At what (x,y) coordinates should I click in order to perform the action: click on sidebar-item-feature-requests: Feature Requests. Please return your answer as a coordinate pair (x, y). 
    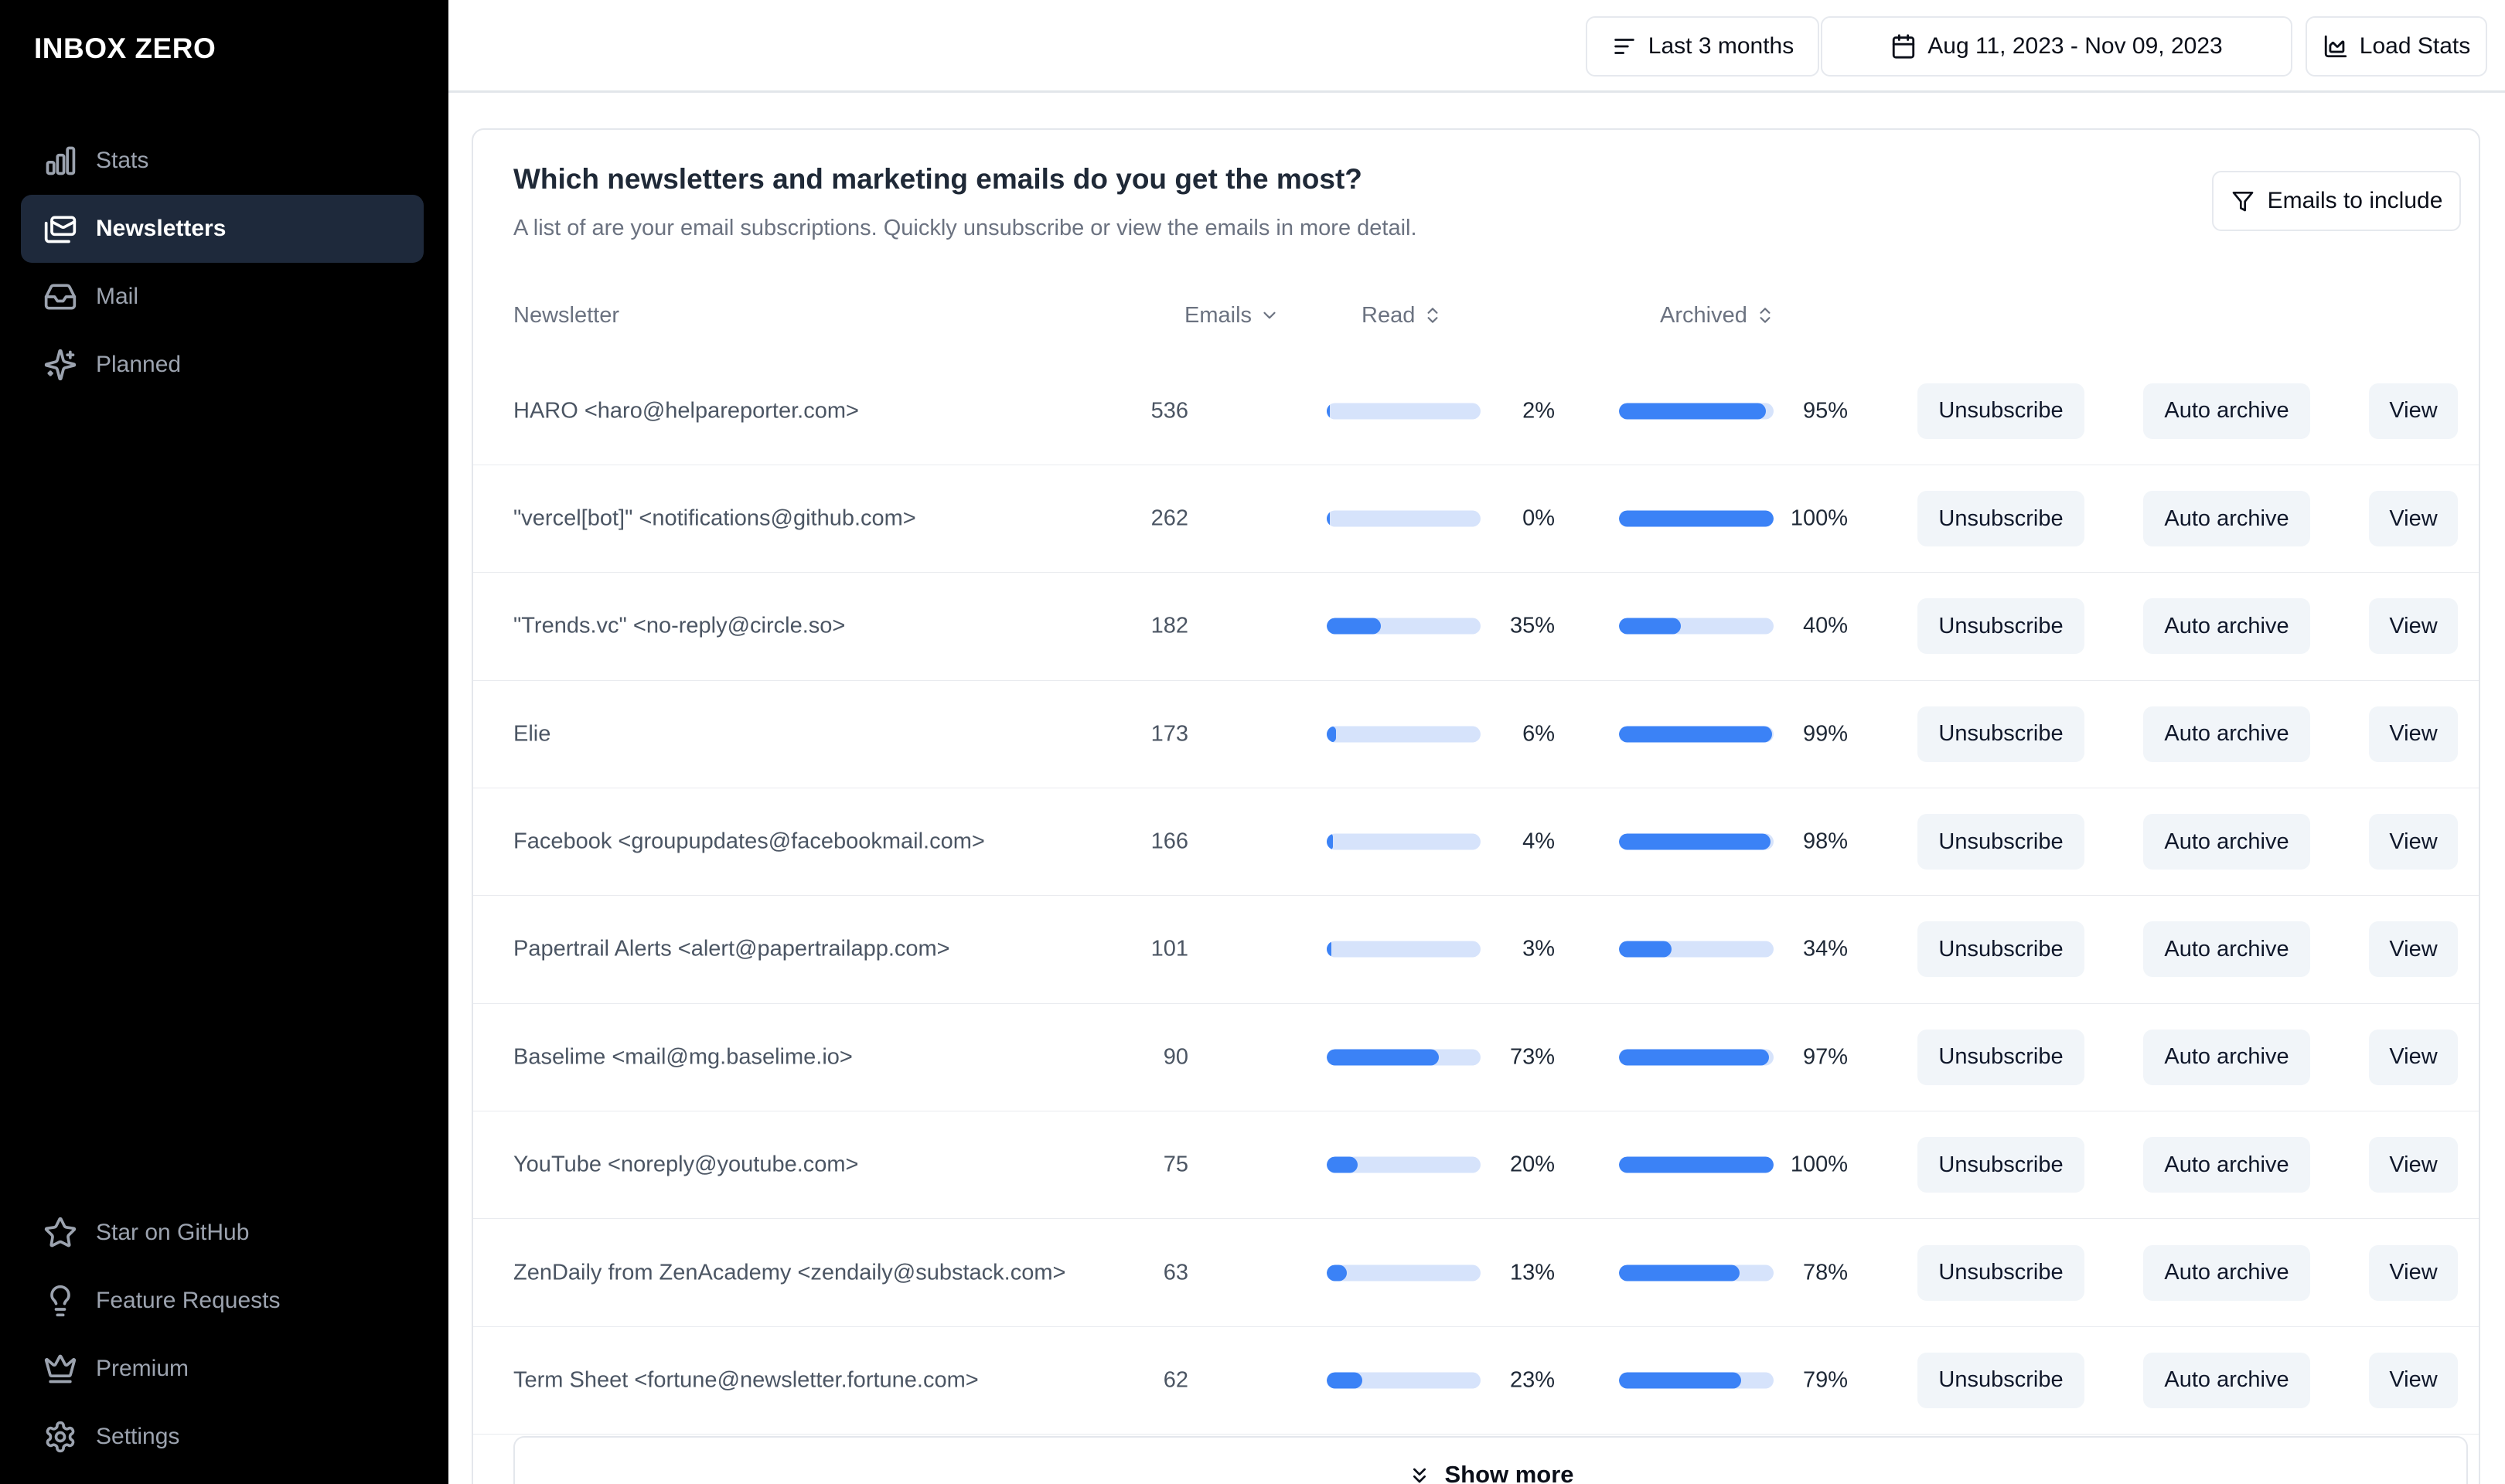
    Looking at the image, I should click on (222, 1301).